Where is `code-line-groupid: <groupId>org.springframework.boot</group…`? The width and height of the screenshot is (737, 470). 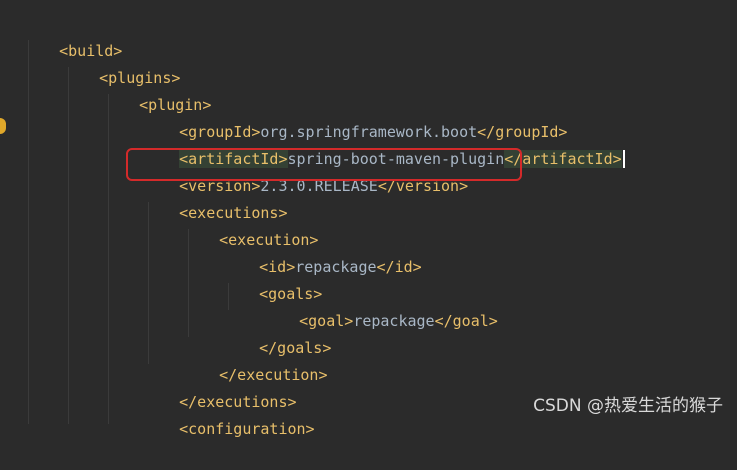
code-line-groupid: <groupId>org.springframework.boot</group… is located at coordinates (355, 116).